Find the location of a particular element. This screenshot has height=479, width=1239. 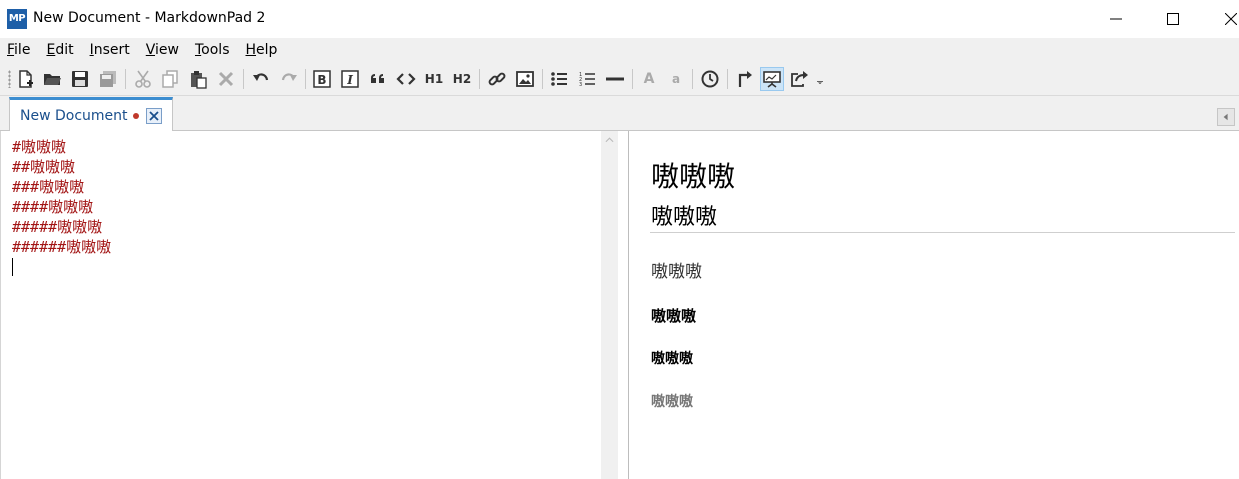

numbered-list-button: 123 is located at coordinates (587, 79).